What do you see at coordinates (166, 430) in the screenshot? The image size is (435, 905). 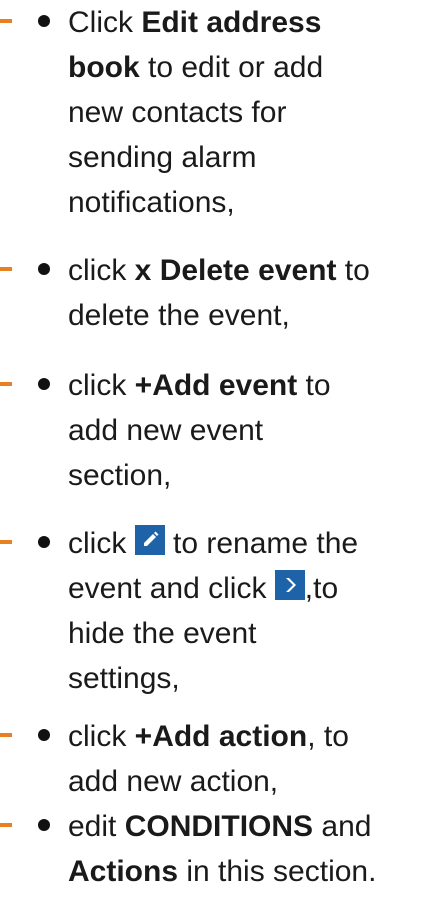 I see `text-line: add new event` at bounding box center [166, 430].